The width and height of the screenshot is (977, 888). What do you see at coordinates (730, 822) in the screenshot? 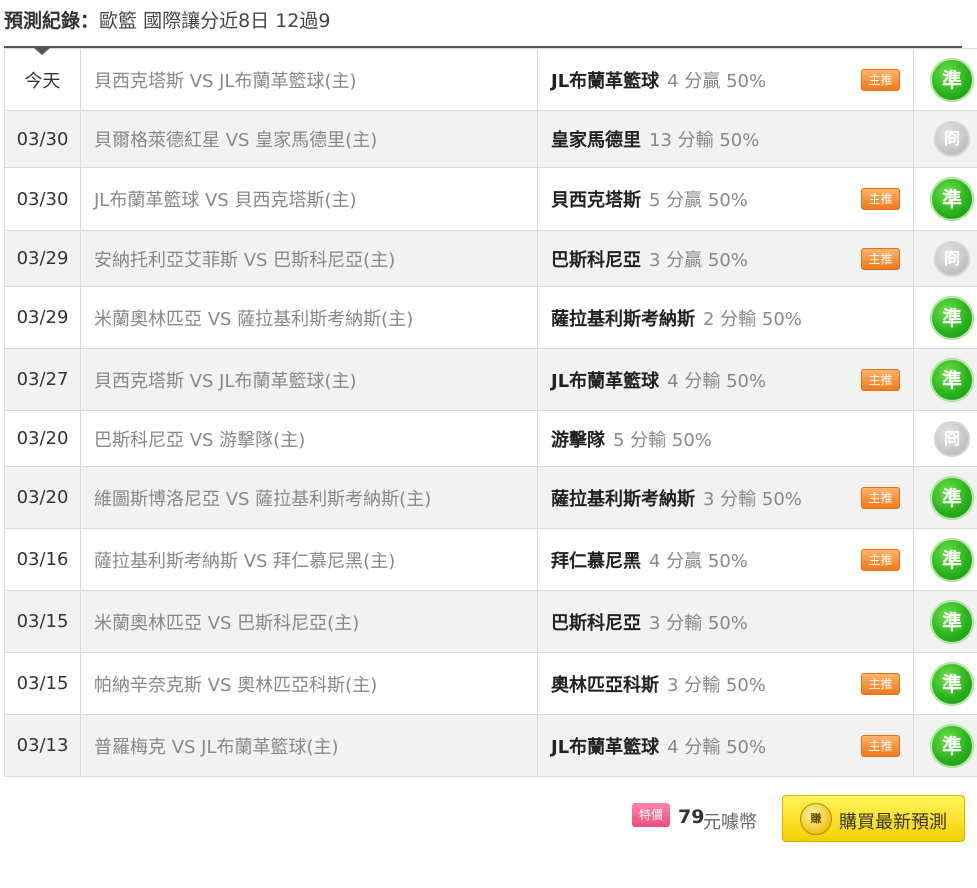
I see `price-unit: 元噱幣` at bounding box center [730, 822].